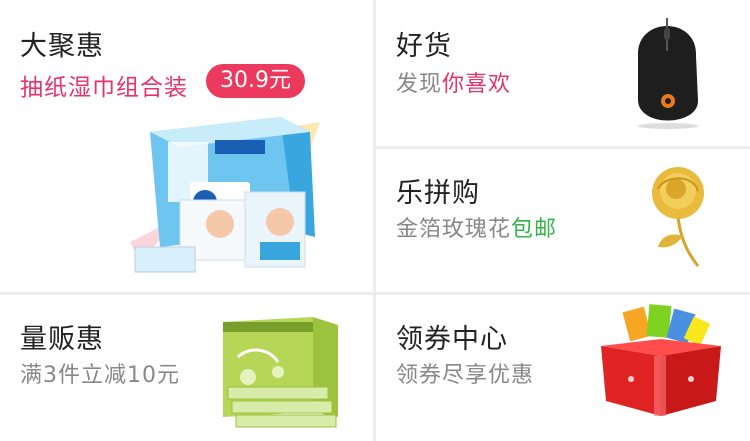  I want to click on group-buy-subtitle: 金箔玫瑰花包邮, so click(476, 227).